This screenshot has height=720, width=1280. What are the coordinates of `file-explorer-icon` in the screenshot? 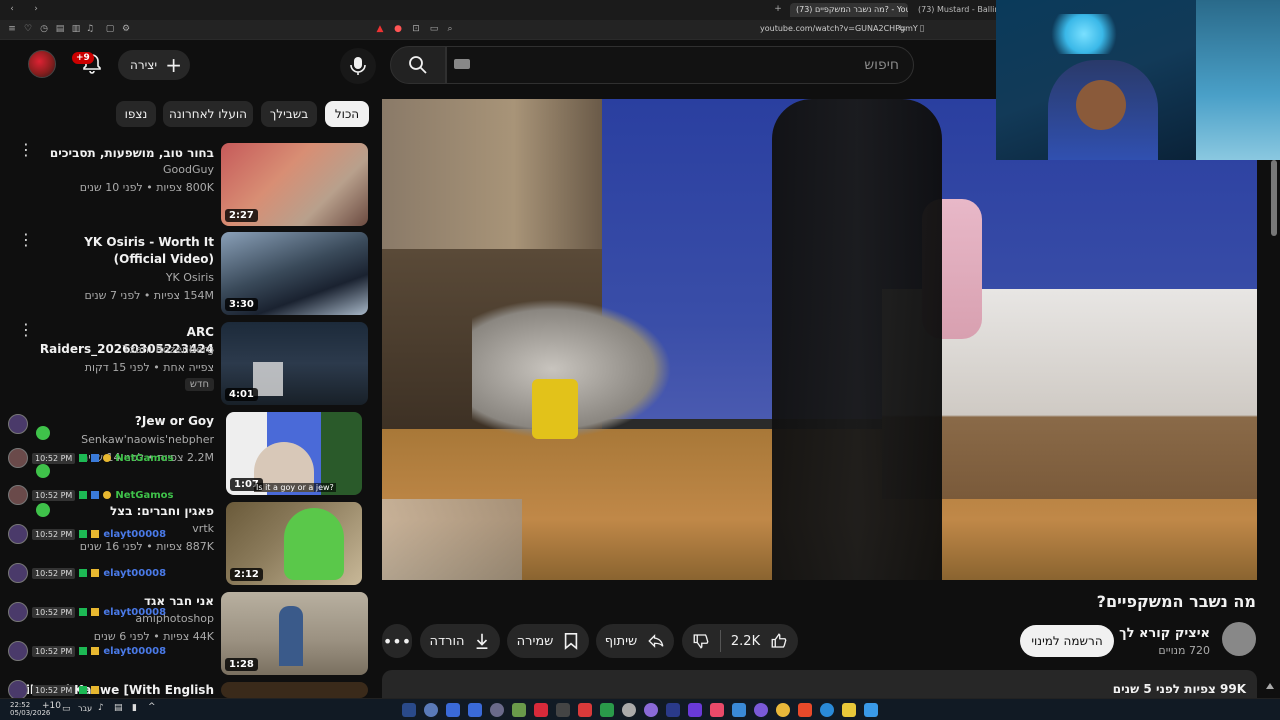 It's located at (849, 710).